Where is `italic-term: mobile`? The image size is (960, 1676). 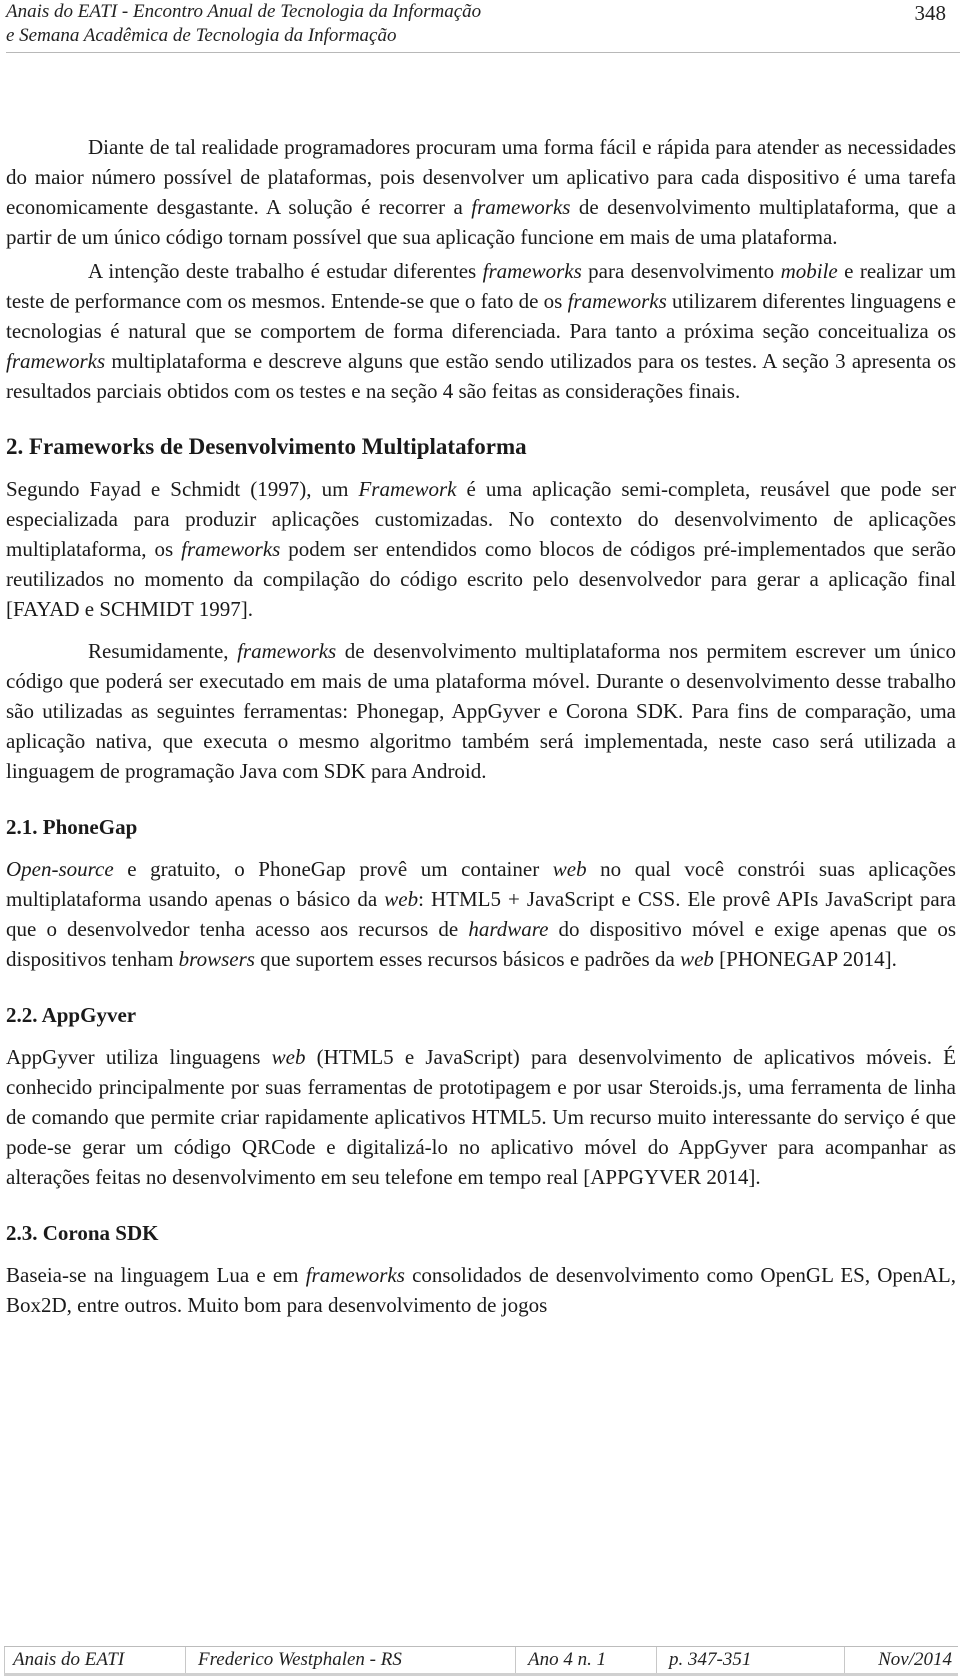 italic-term: mobile is located at coordinates (809, 271).